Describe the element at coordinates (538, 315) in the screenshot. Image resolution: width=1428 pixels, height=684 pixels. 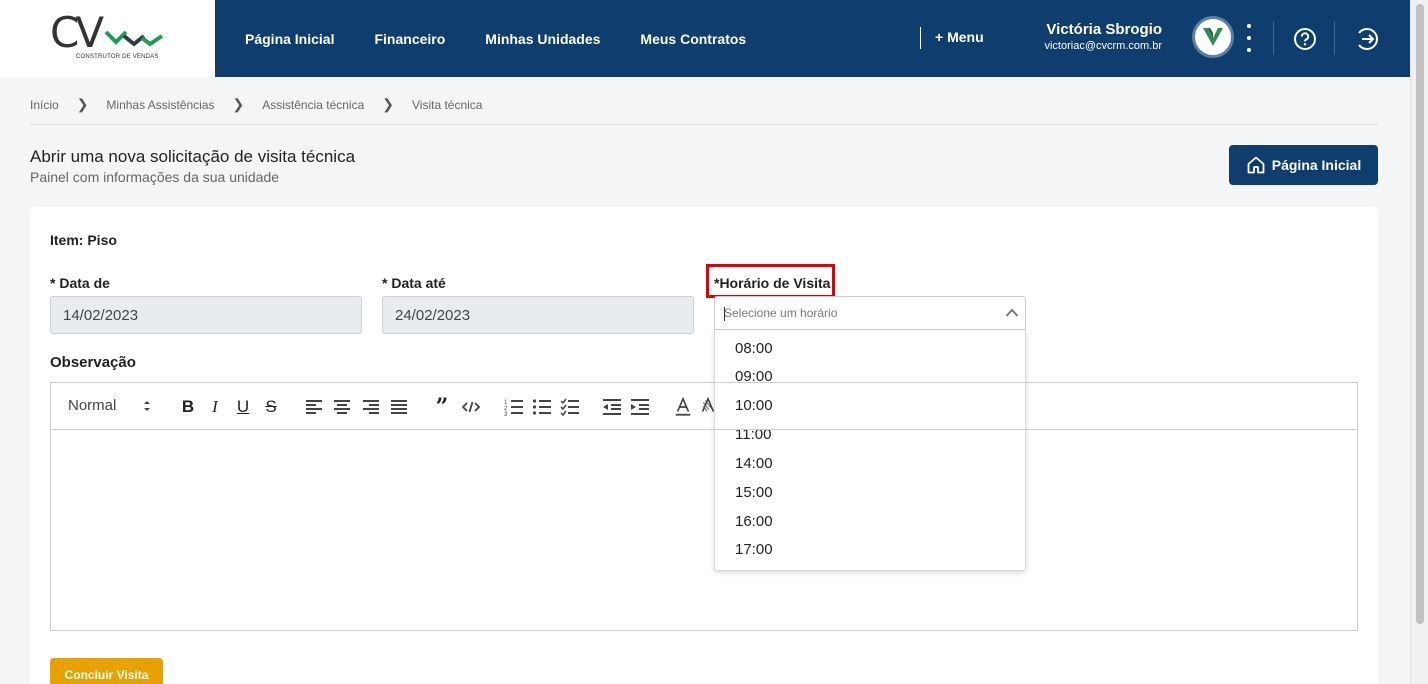
I see `date-to-field` at that location.